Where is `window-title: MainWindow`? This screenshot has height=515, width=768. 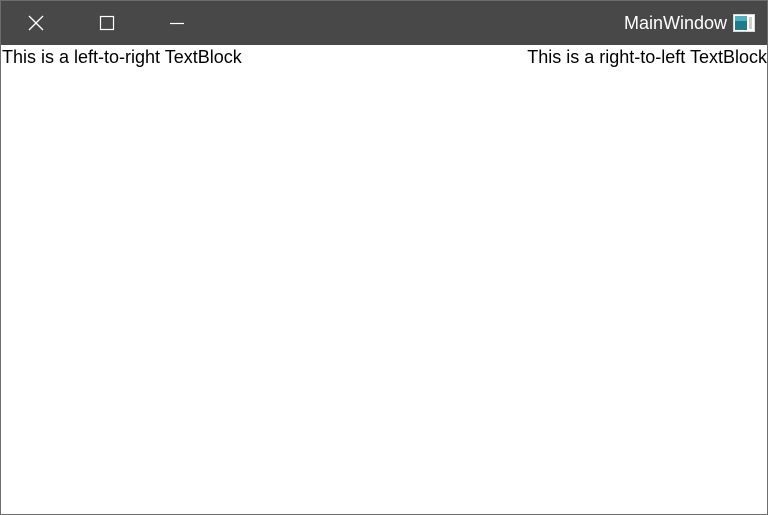
window-title: MainWindow is located at coordinates (675, 23).